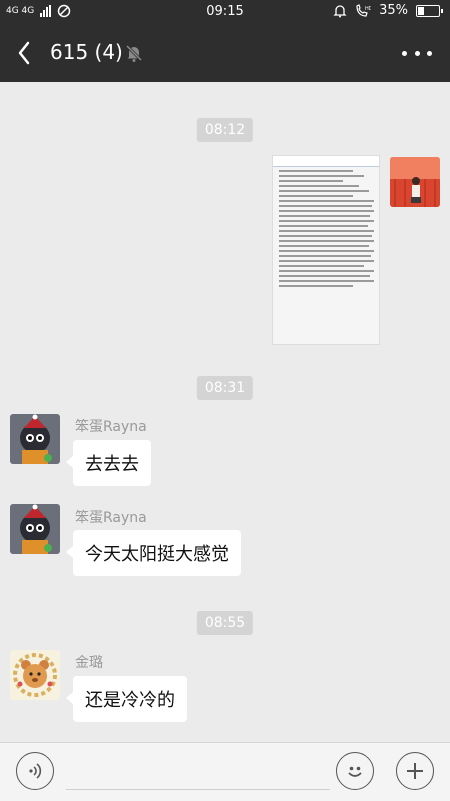 The image size is (450, 801). Describe the element at coordinates (198, 771) in the screenshot. I see `message-input` at that location.